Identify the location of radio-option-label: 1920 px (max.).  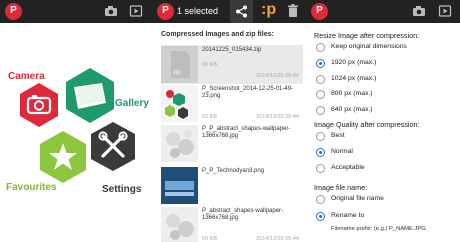
(354, 62).